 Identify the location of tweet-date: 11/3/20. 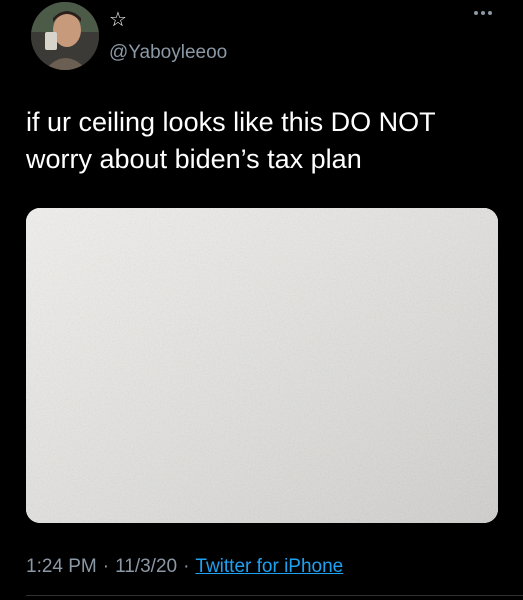
(146, 566).